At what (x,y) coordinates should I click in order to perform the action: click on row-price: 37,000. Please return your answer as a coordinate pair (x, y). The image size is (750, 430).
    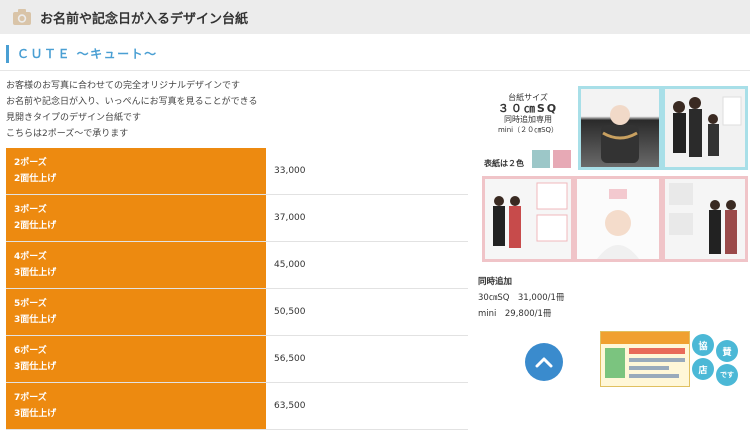
    Looking at the image, I should click on (367, 218).